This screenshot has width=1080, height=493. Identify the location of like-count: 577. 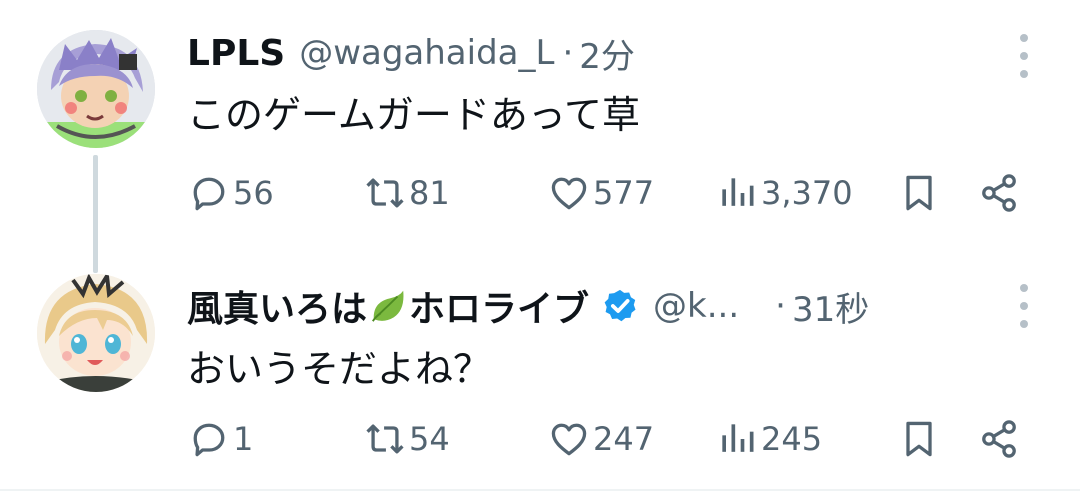
(624, 193).